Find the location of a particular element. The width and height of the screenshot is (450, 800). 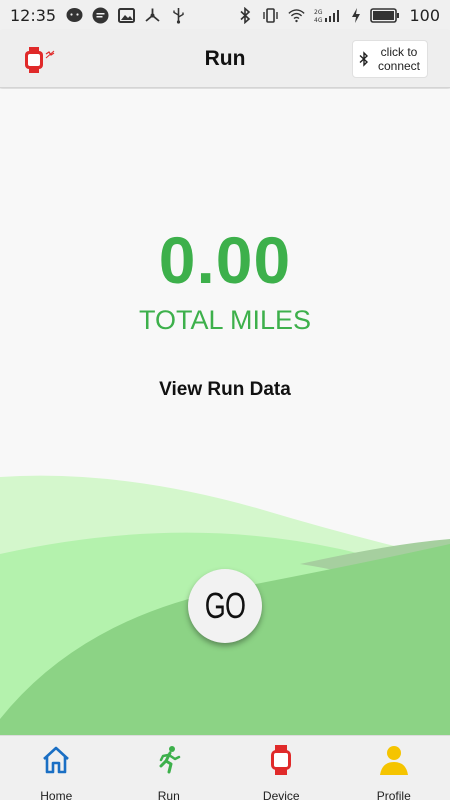

nav-home: Home is located at coordinates (56, 768).